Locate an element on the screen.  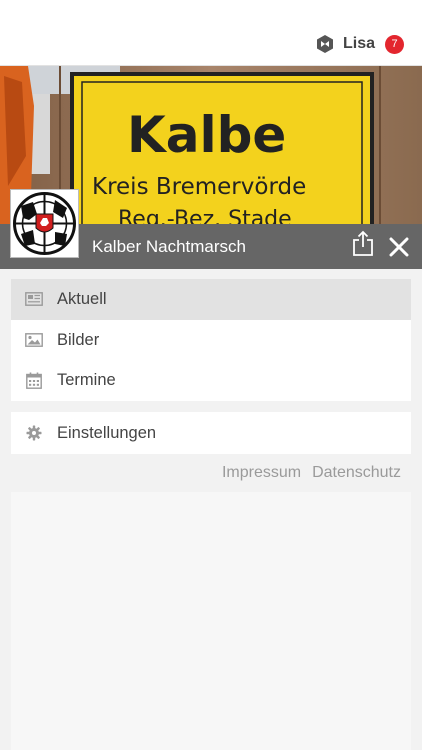
sign-text-region: Reg.-Bez. Stade is located at coordinates (205, 215).